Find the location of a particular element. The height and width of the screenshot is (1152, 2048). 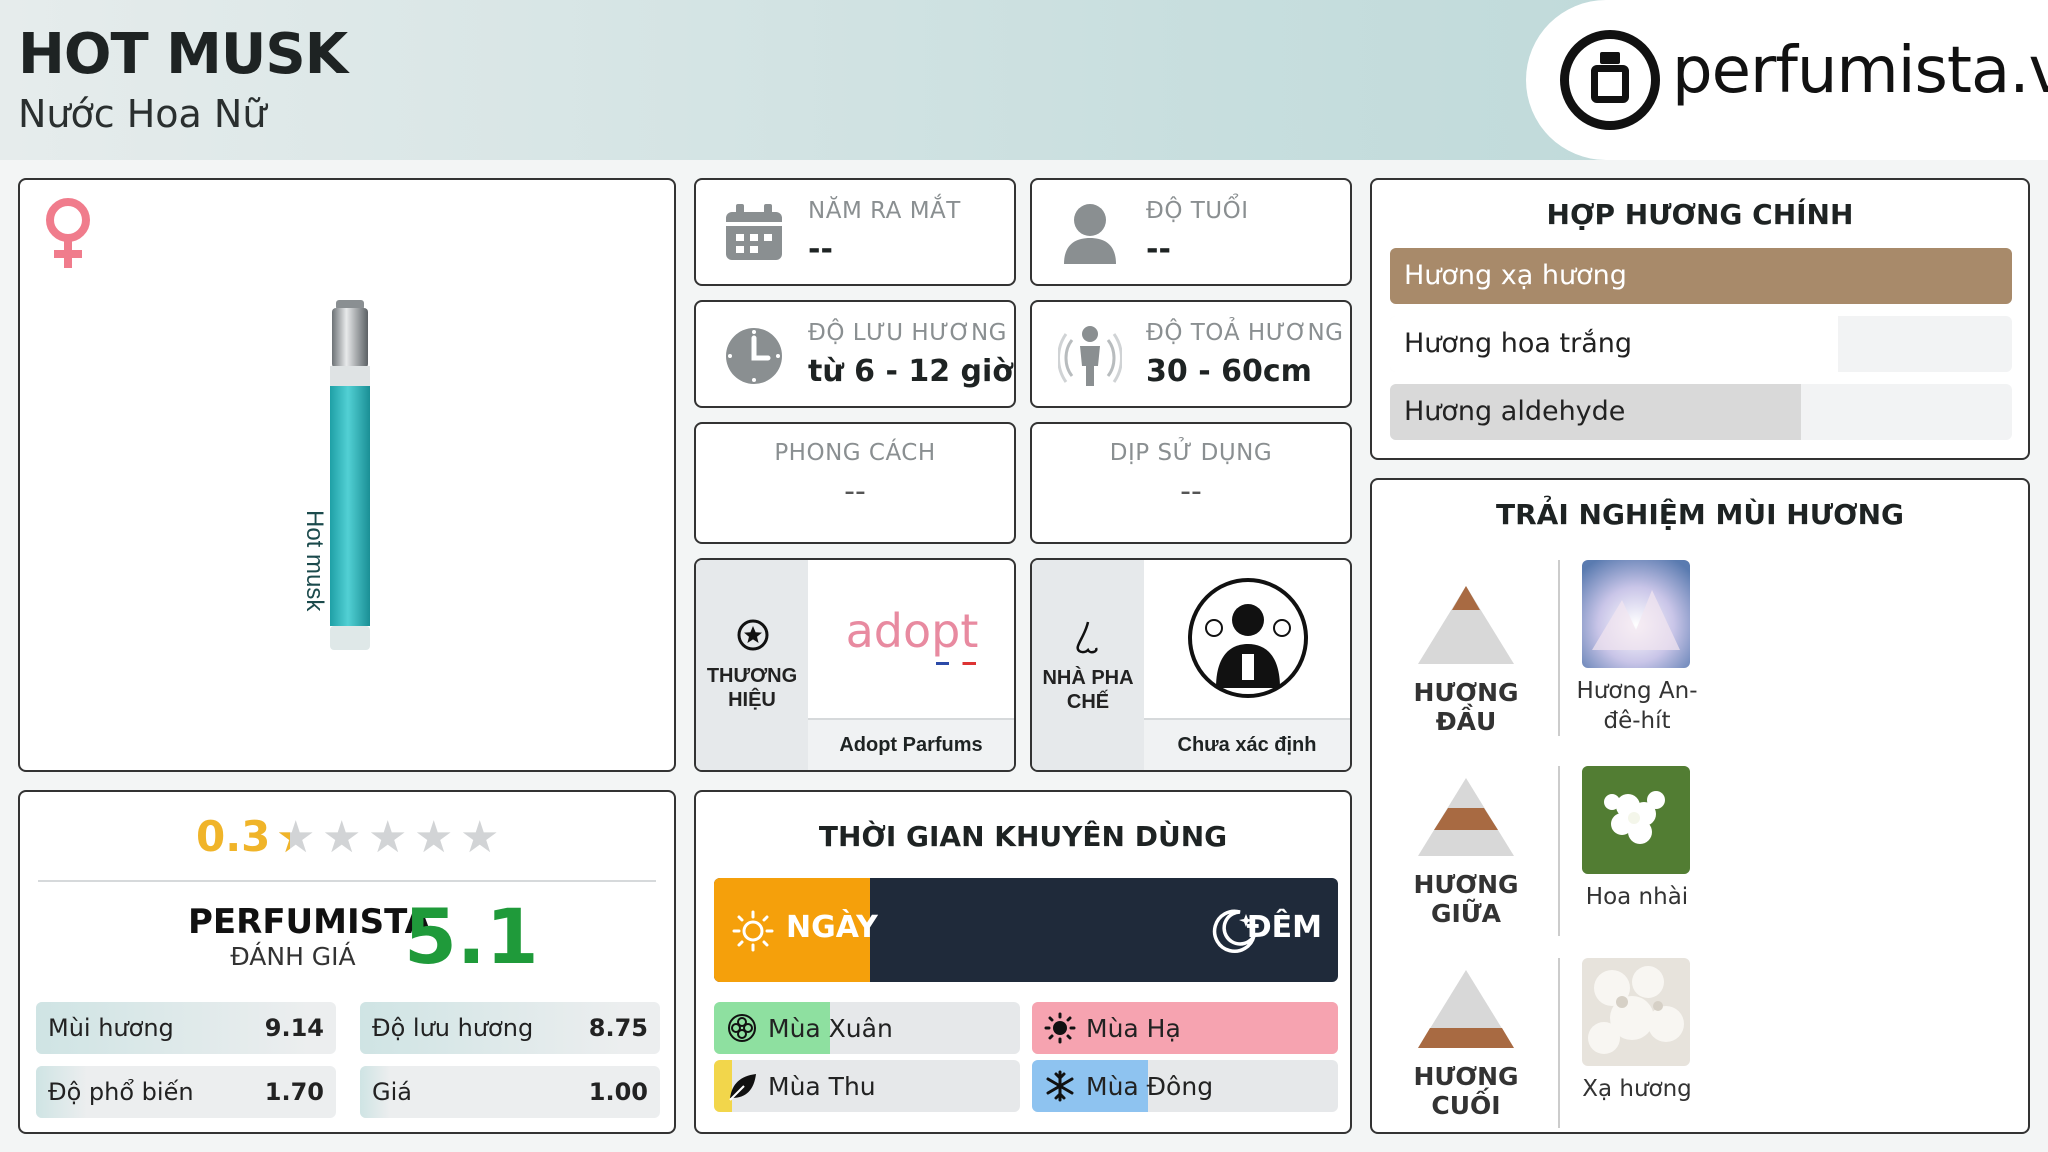

launch-year-value: -- is located at coordinates (820, 249).